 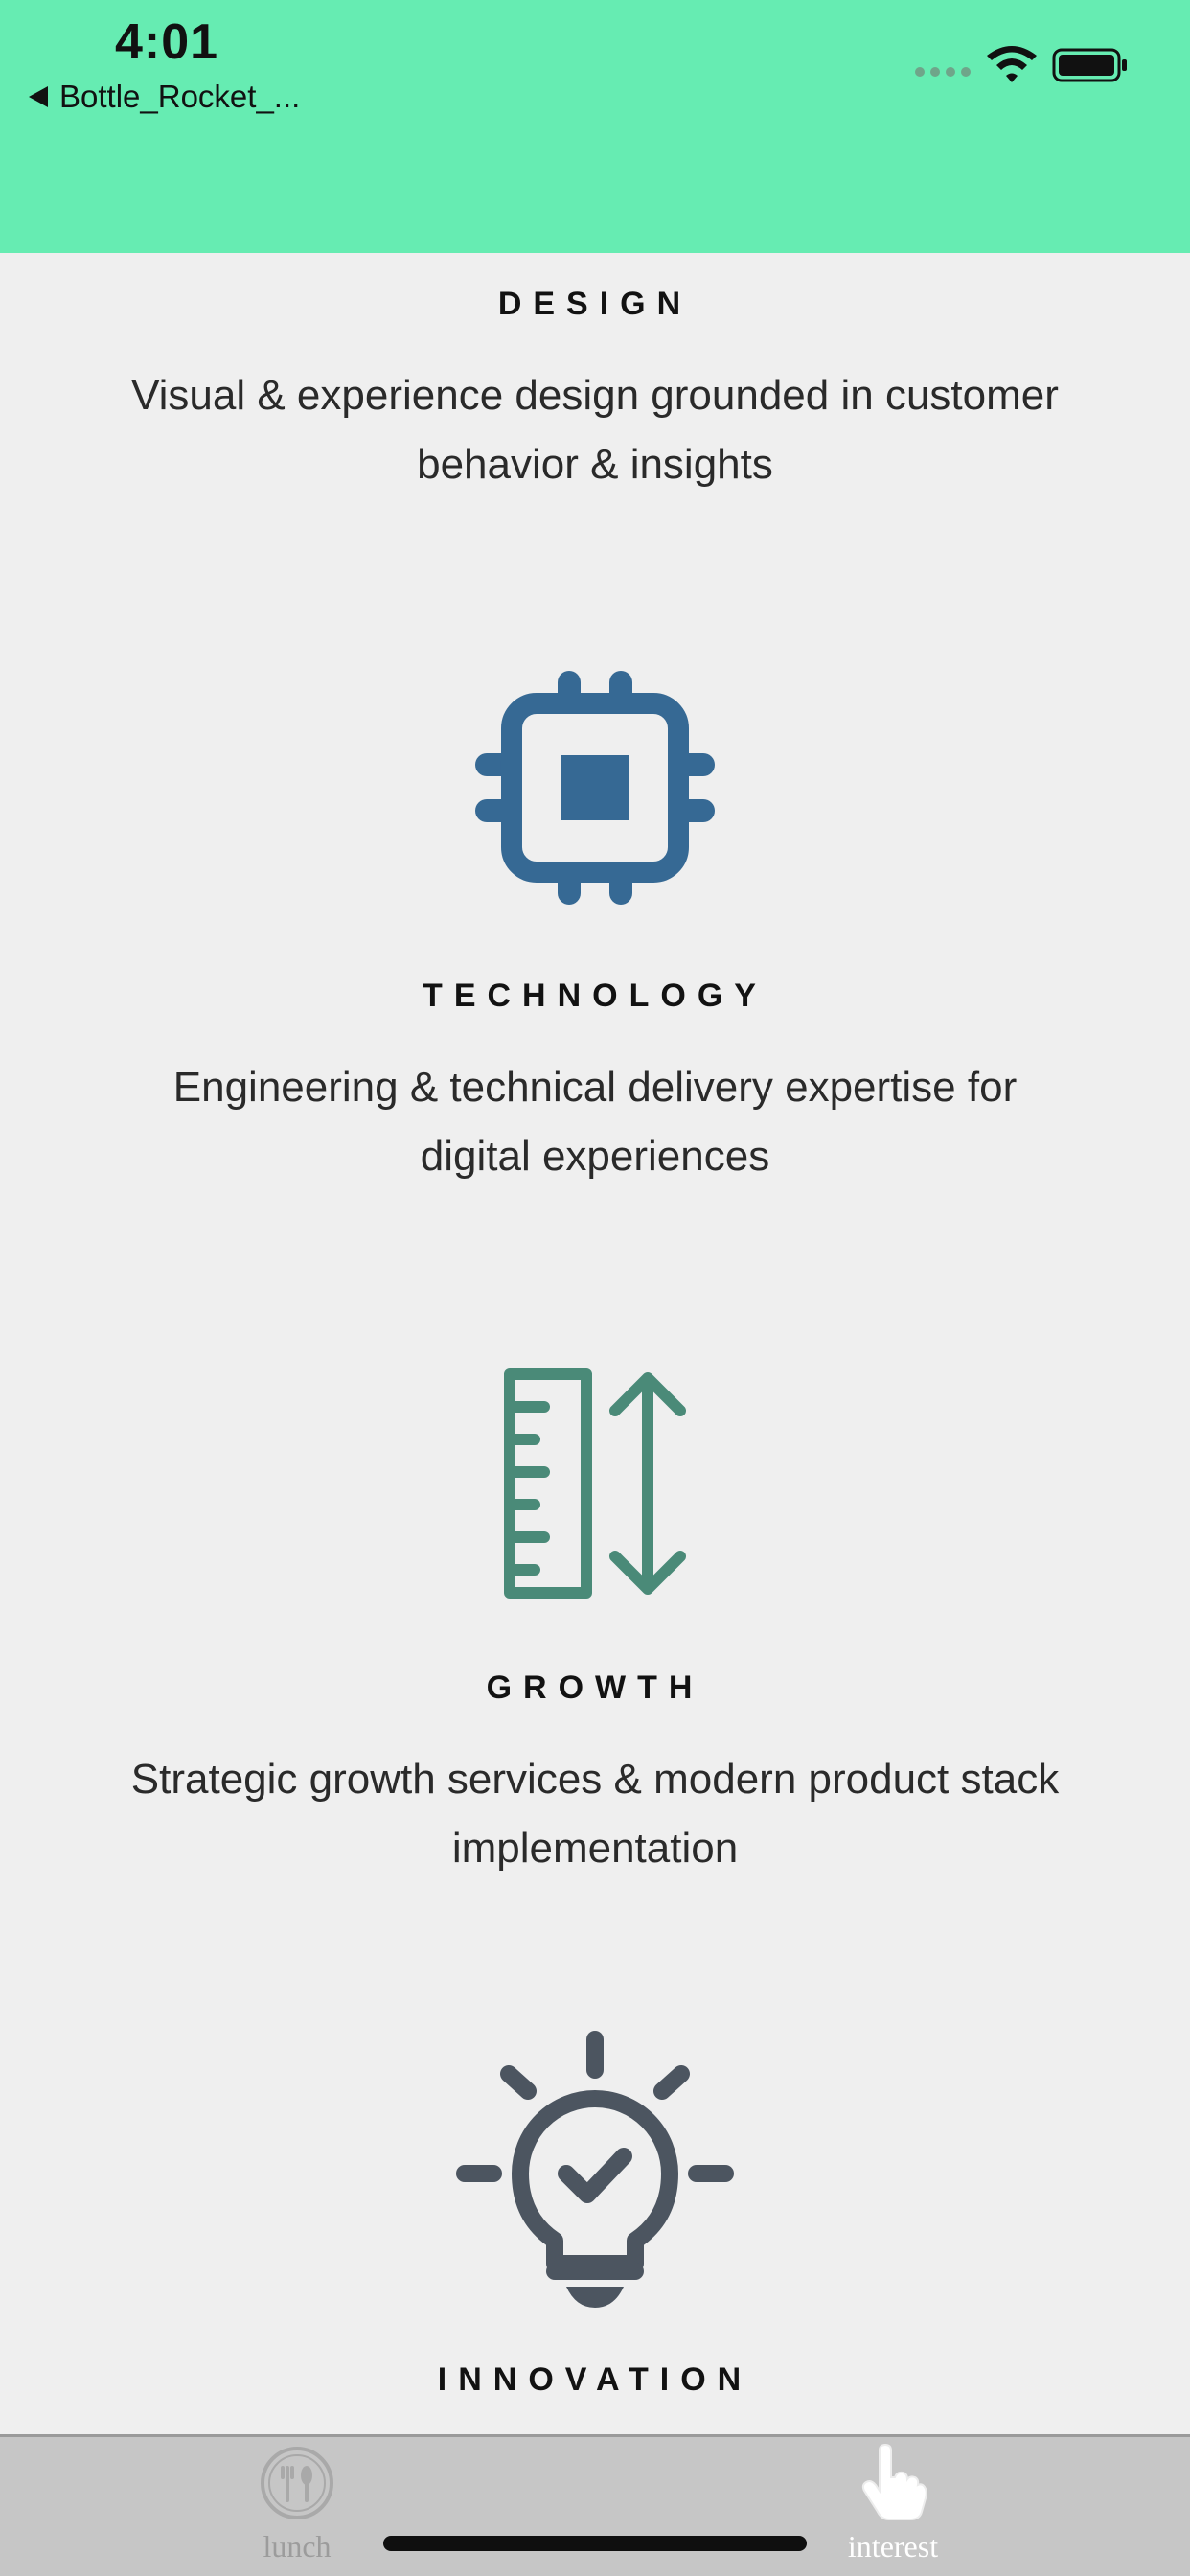 What do you see at coordinates (595, 2173) in the screenshot?
I see `lightbulb-check-icon` at bounding box center [595, 2173].